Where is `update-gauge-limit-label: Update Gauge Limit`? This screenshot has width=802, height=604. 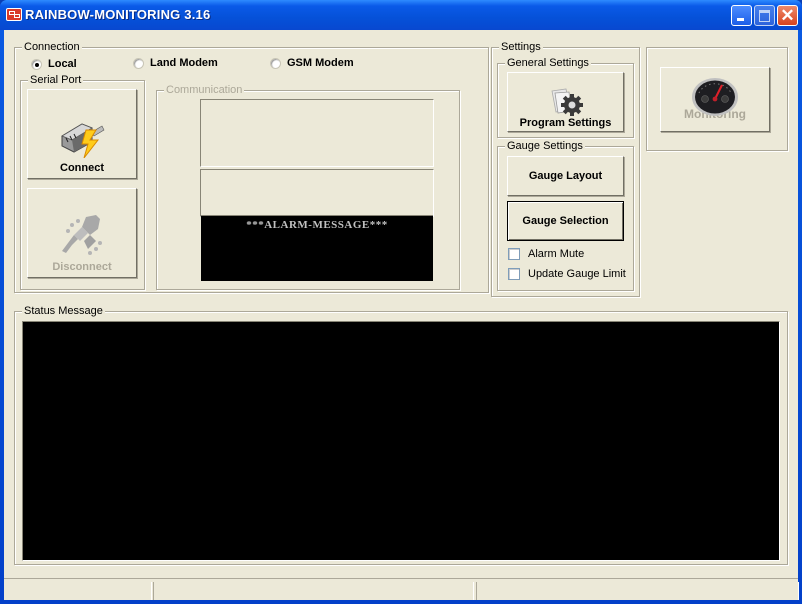
update-gauge-limit-label: Update Gauge Limit is located at coordinates (577, 274).